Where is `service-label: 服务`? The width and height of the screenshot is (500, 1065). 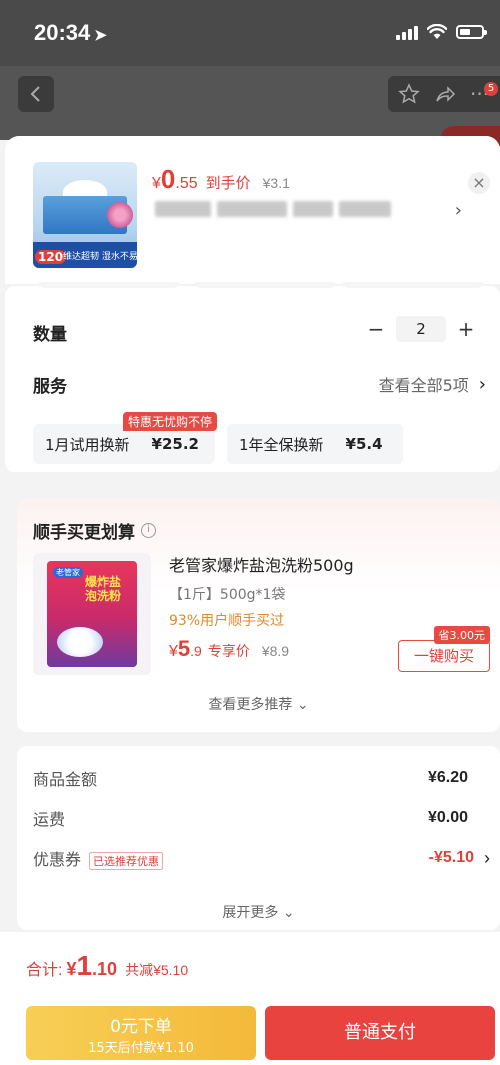
service-label: 服务 is located at coordinates (50, 387).